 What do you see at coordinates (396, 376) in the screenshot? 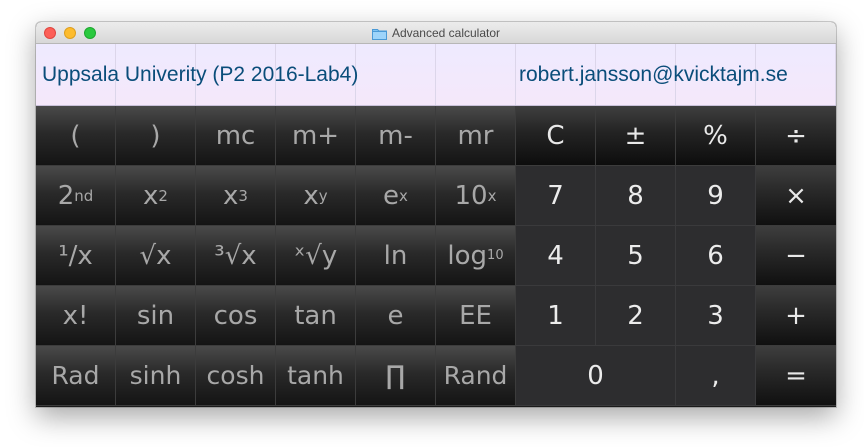
I see `product-button: ∏` at bounding box center [396, 376].